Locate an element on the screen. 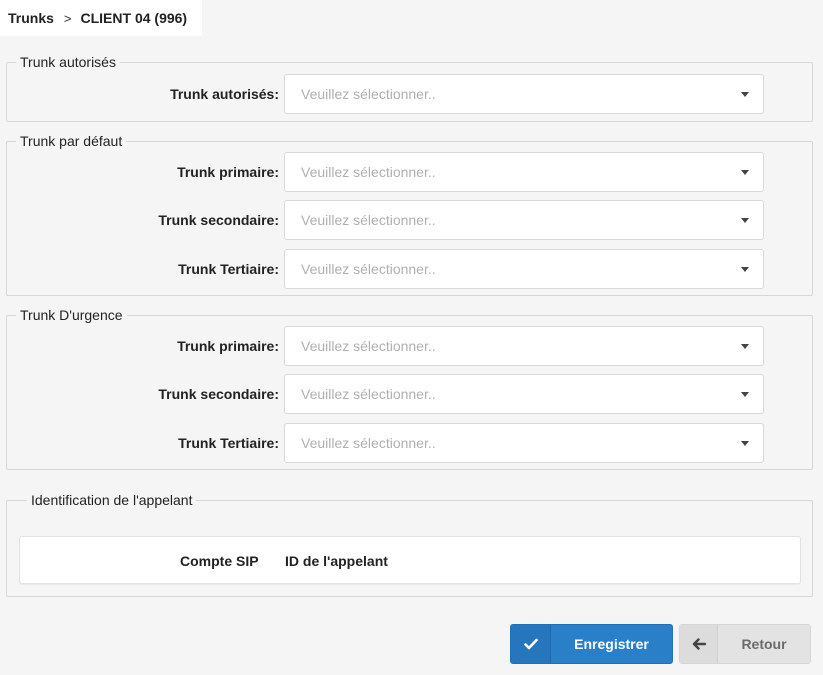 The image size is (823, 675). emergency-secondary-trunk-select: Veuillez sélectionner.. is located at coordinates (524, 394).